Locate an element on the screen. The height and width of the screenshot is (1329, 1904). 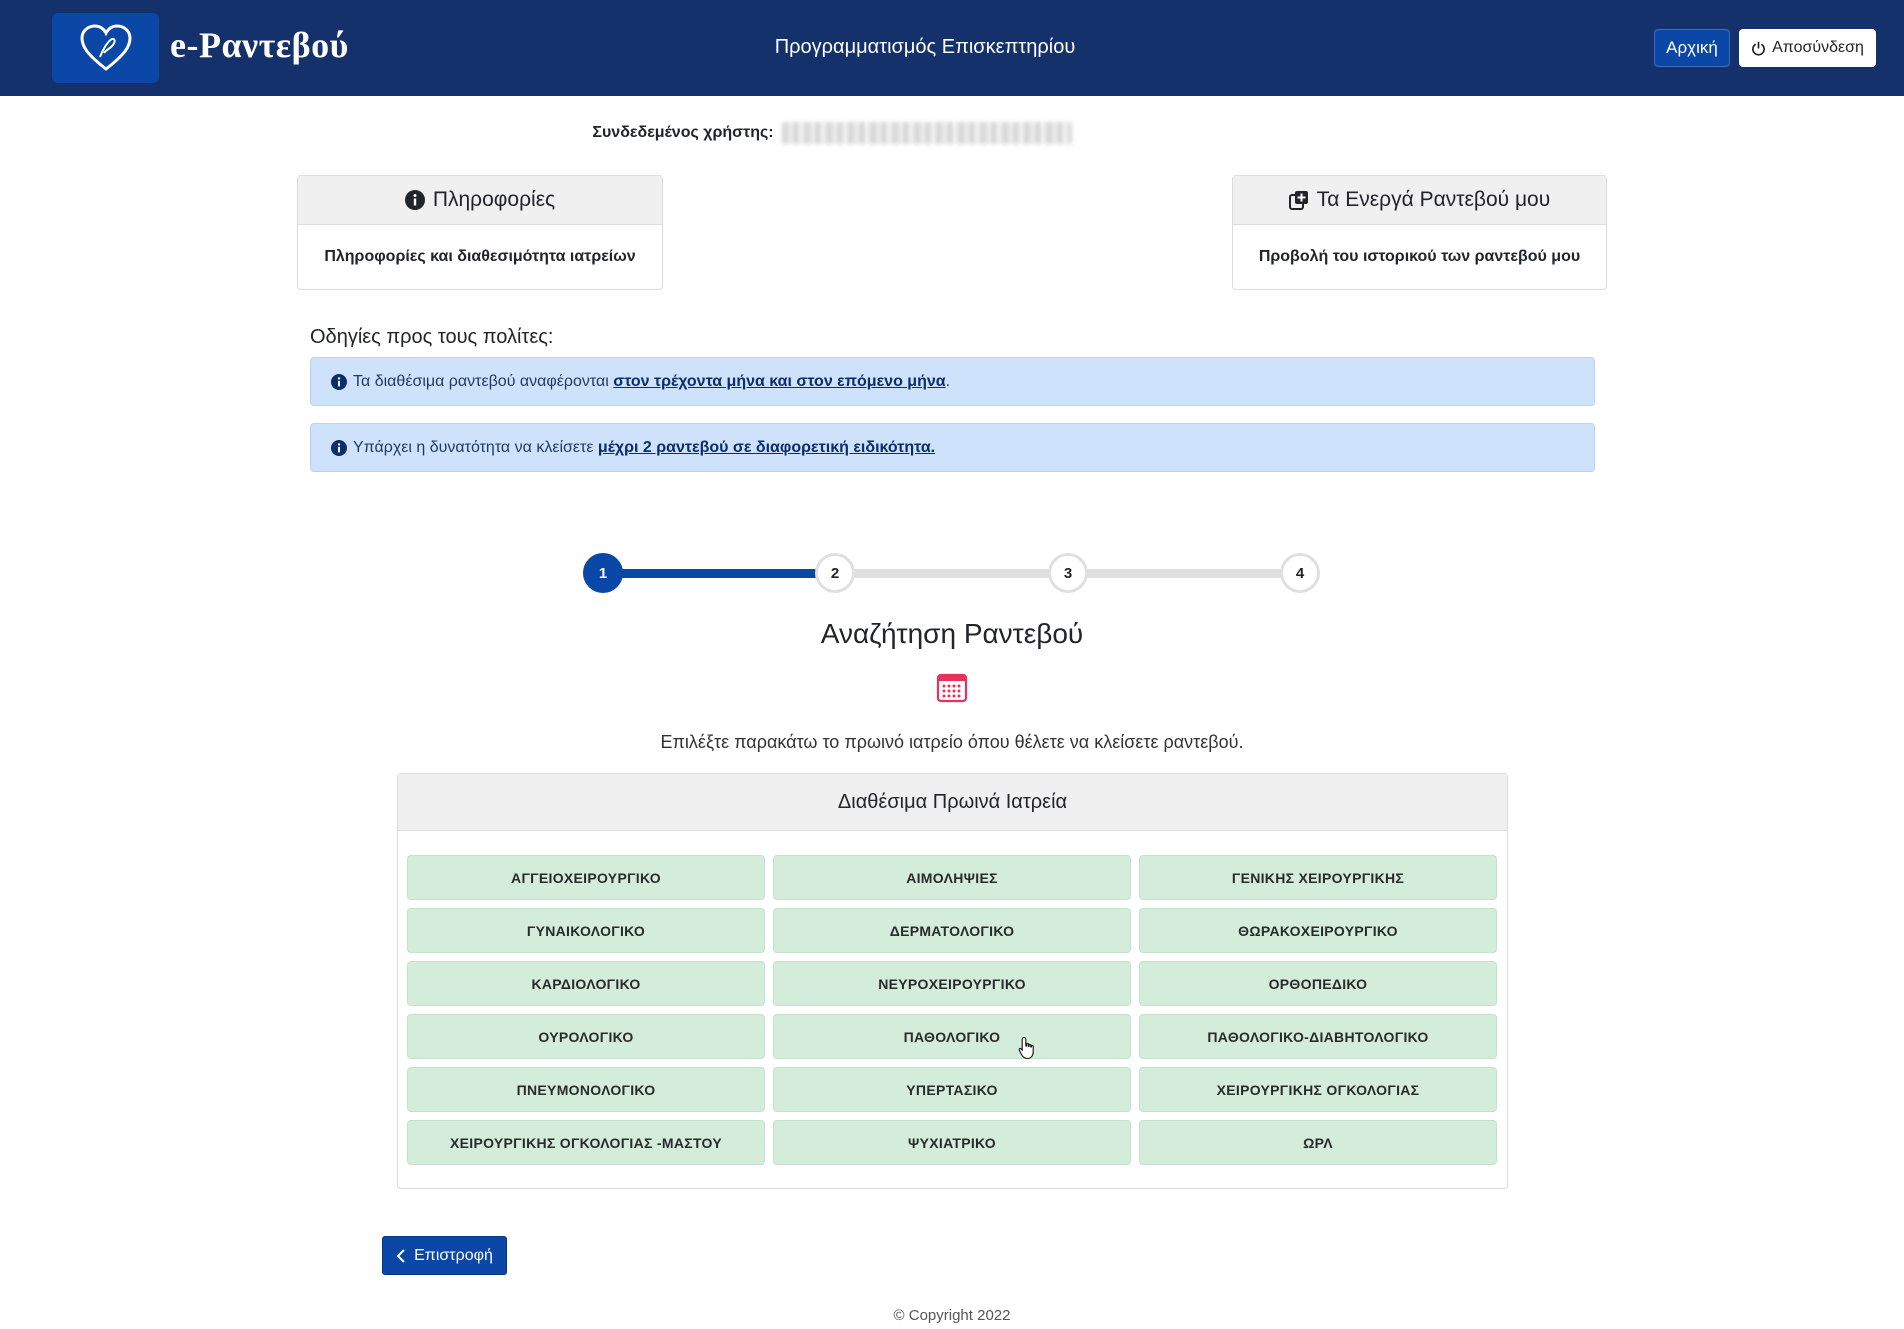
active-appointments-title: Τα Ενεργά Ραντεβού μου is located at coordinates (1433, 199).